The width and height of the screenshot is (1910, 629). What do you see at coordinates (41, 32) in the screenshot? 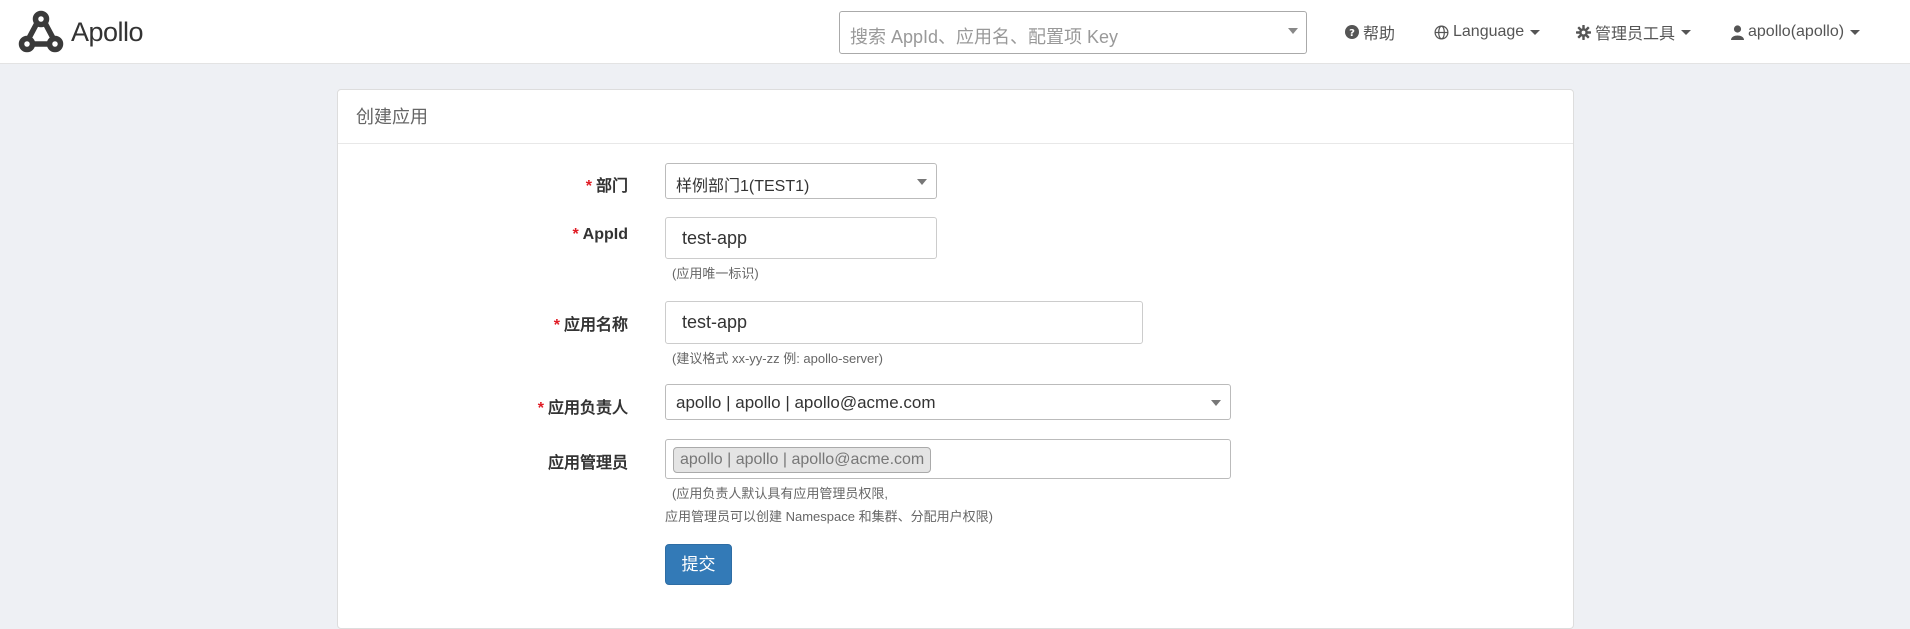
I see `apollo-logo-icon` at bounding box center [41, 32].